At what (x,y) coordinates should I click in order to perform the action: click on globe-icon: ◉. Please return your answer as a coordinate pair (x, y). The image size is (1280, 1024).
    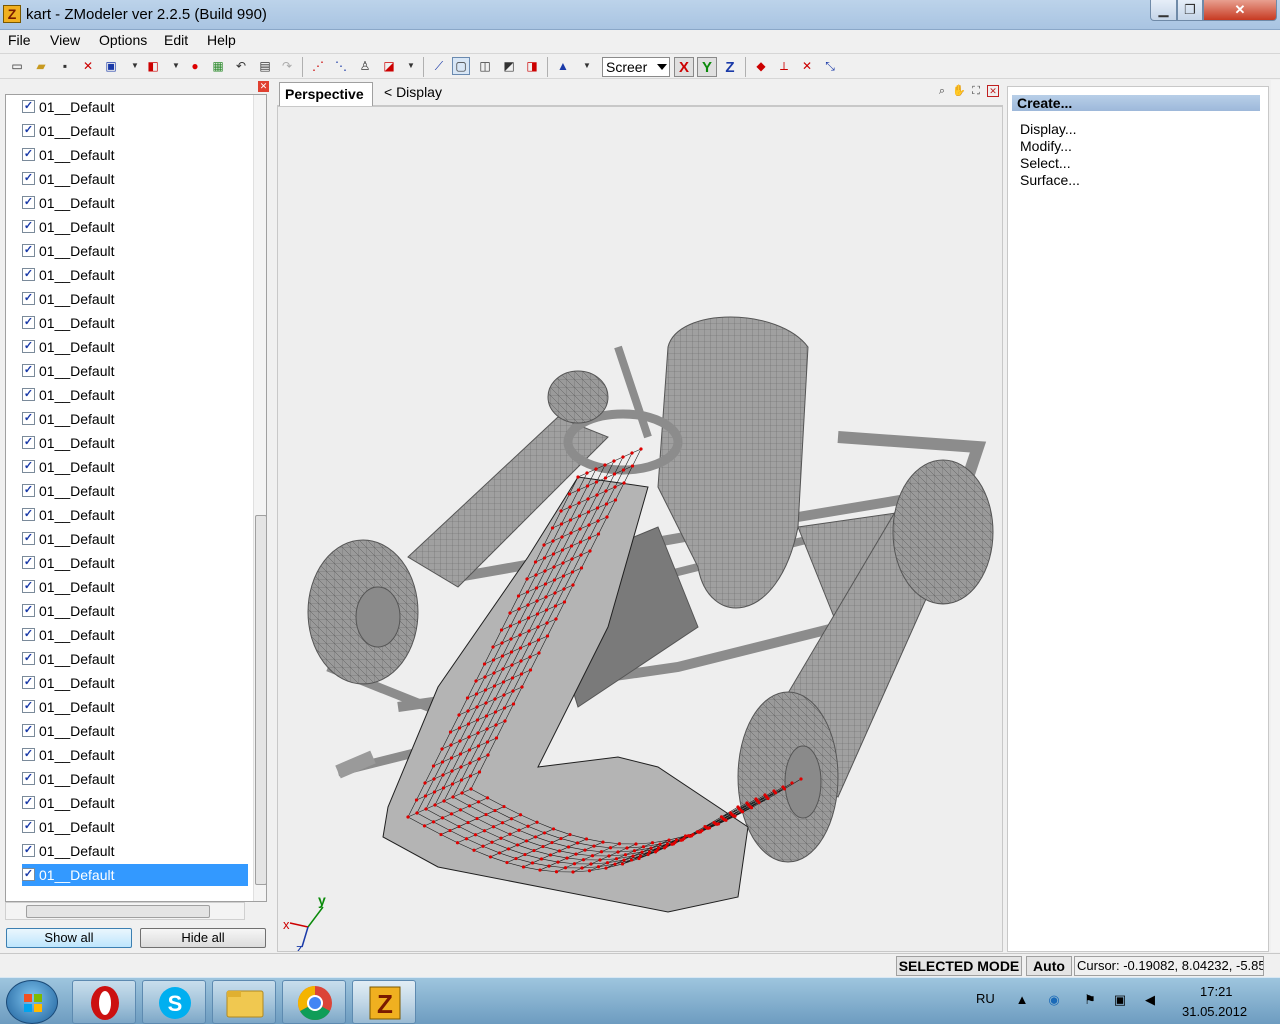
    Looking at the image, I should click on (1054, 1000).